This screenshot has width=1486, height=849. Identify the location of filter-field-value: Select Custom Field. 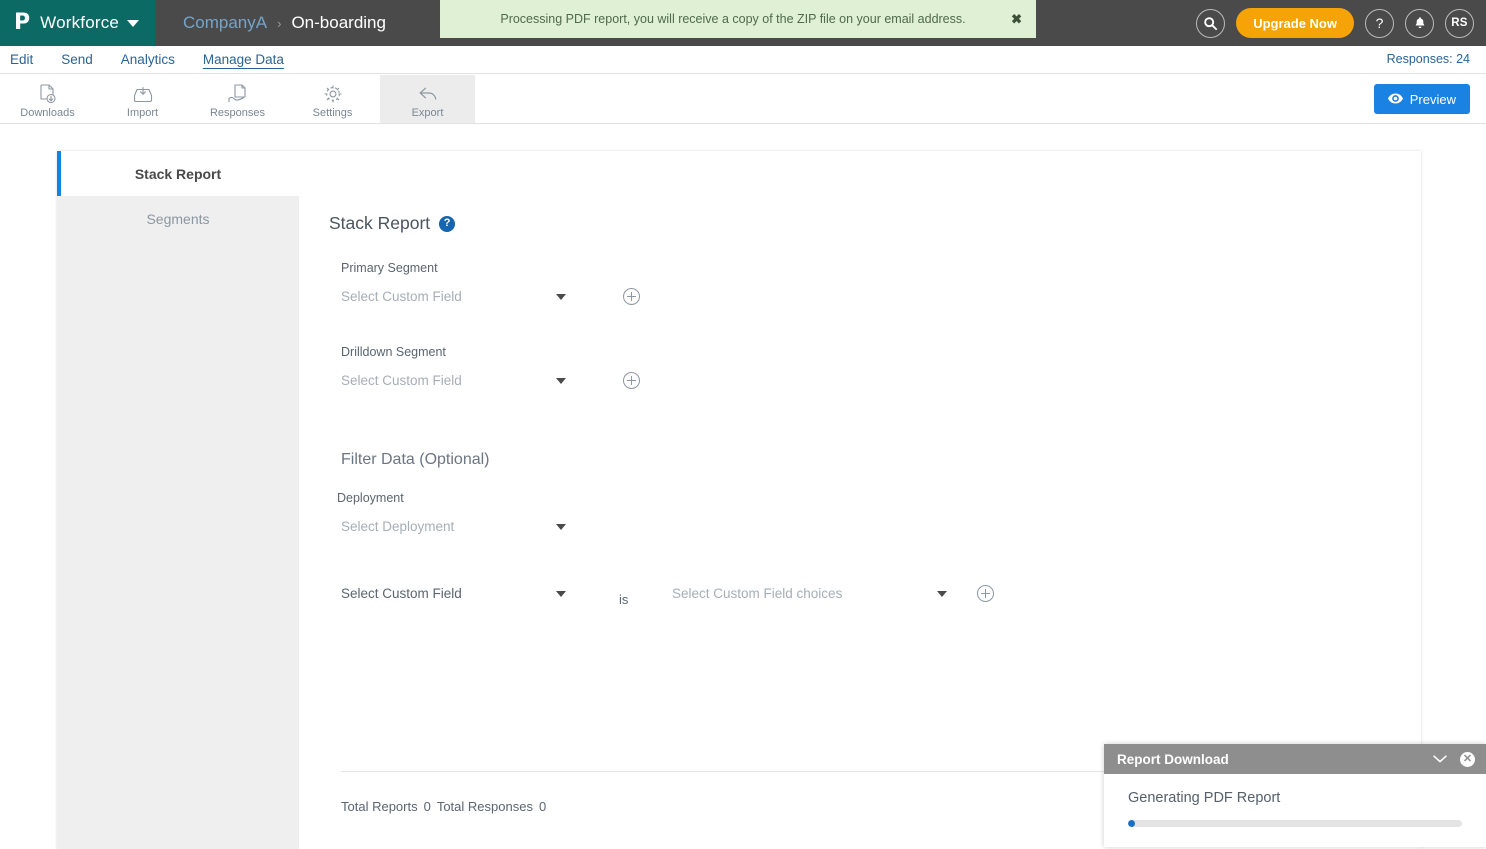
(401, 593).